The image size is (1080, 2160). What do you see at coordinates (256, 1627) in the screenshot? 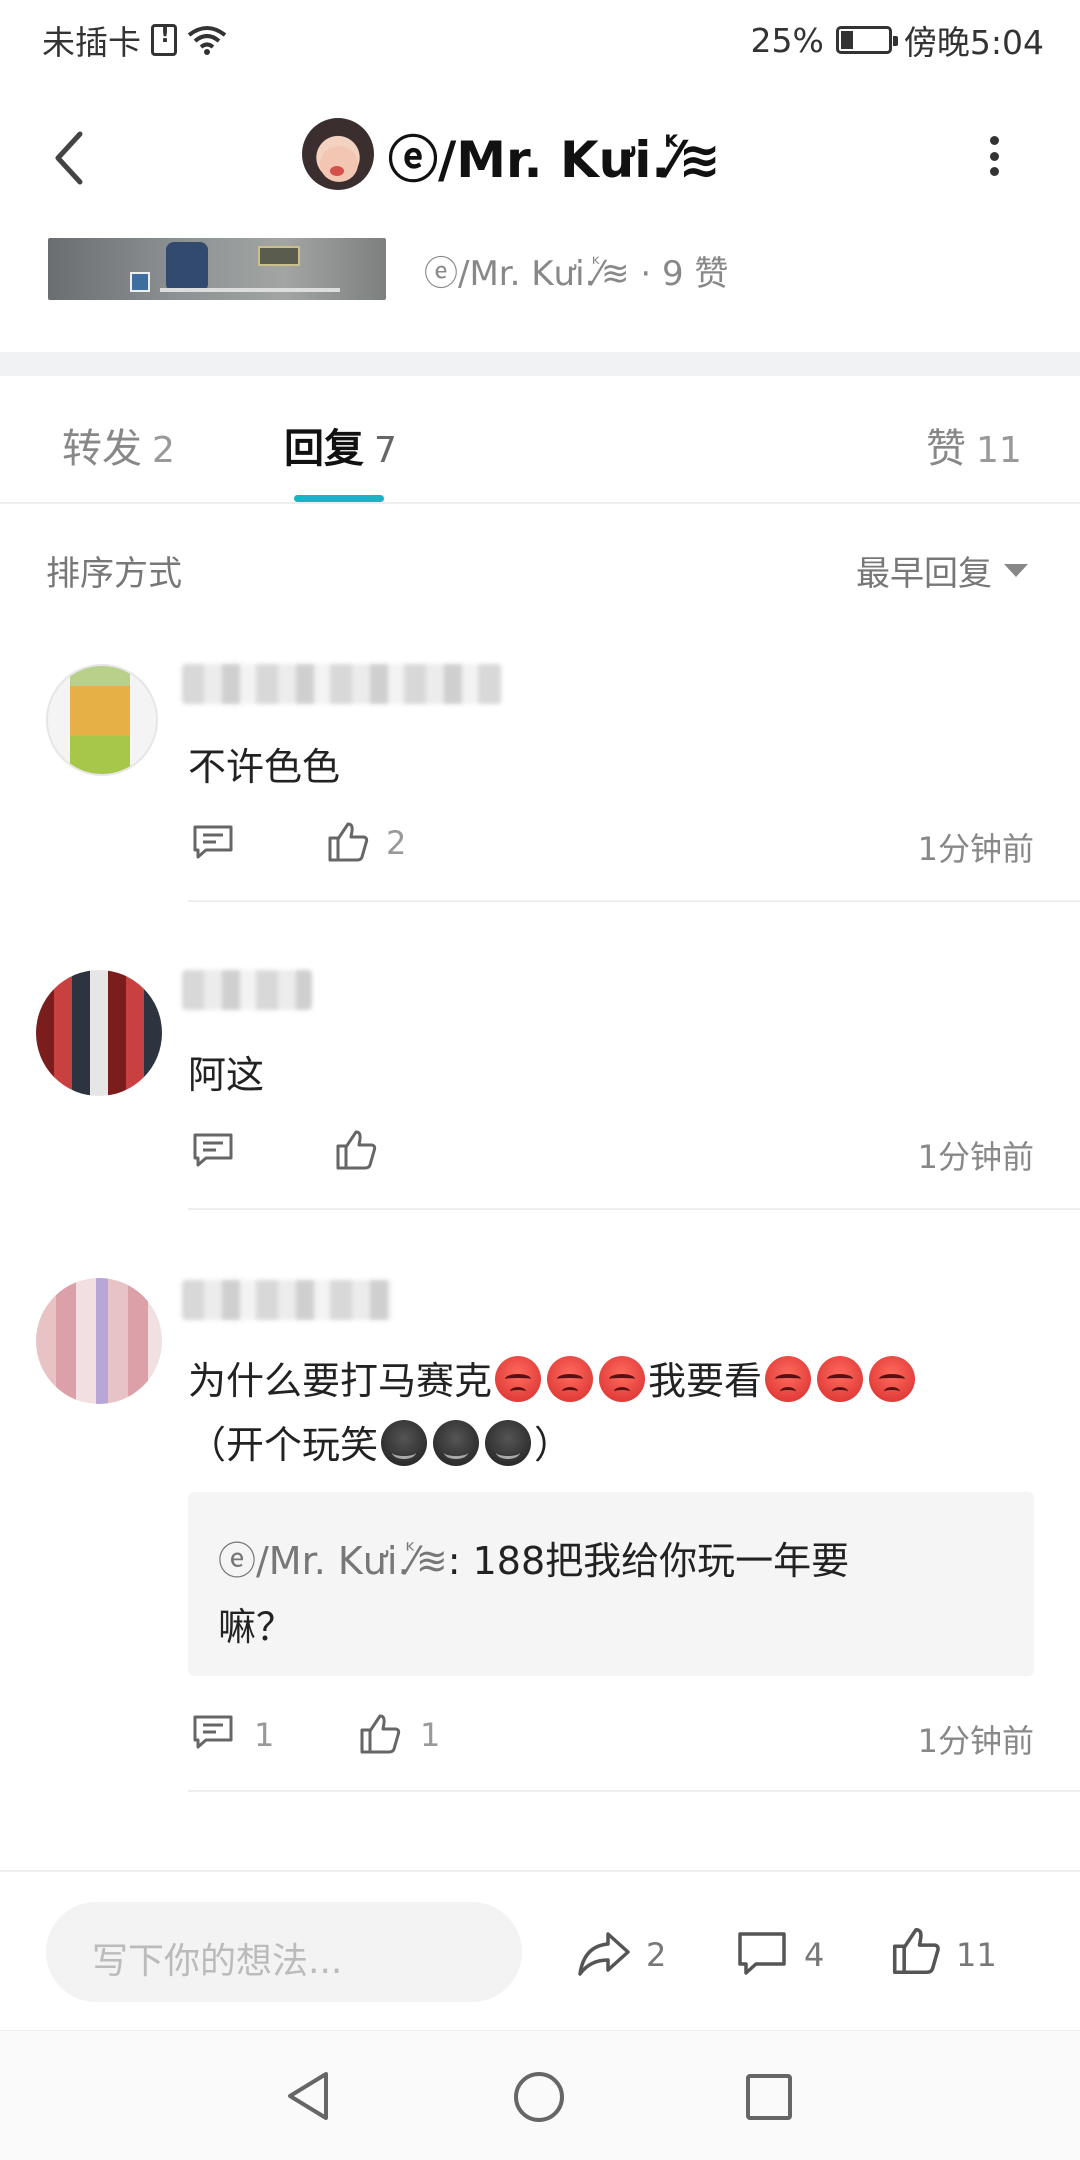
I see `nested-reply-line2: 嘛？` at bounding box center [256, 1627].